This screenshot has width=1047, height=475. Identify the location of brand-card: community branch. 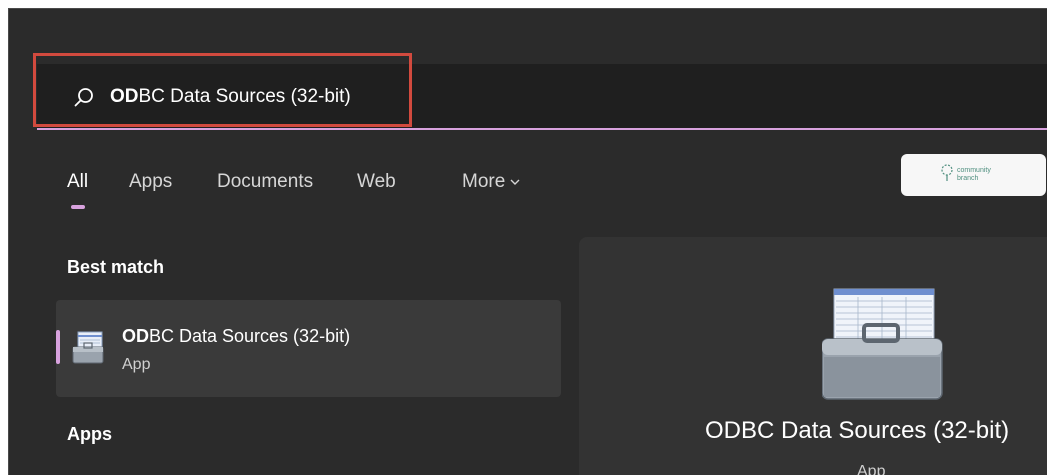
(973, 175).